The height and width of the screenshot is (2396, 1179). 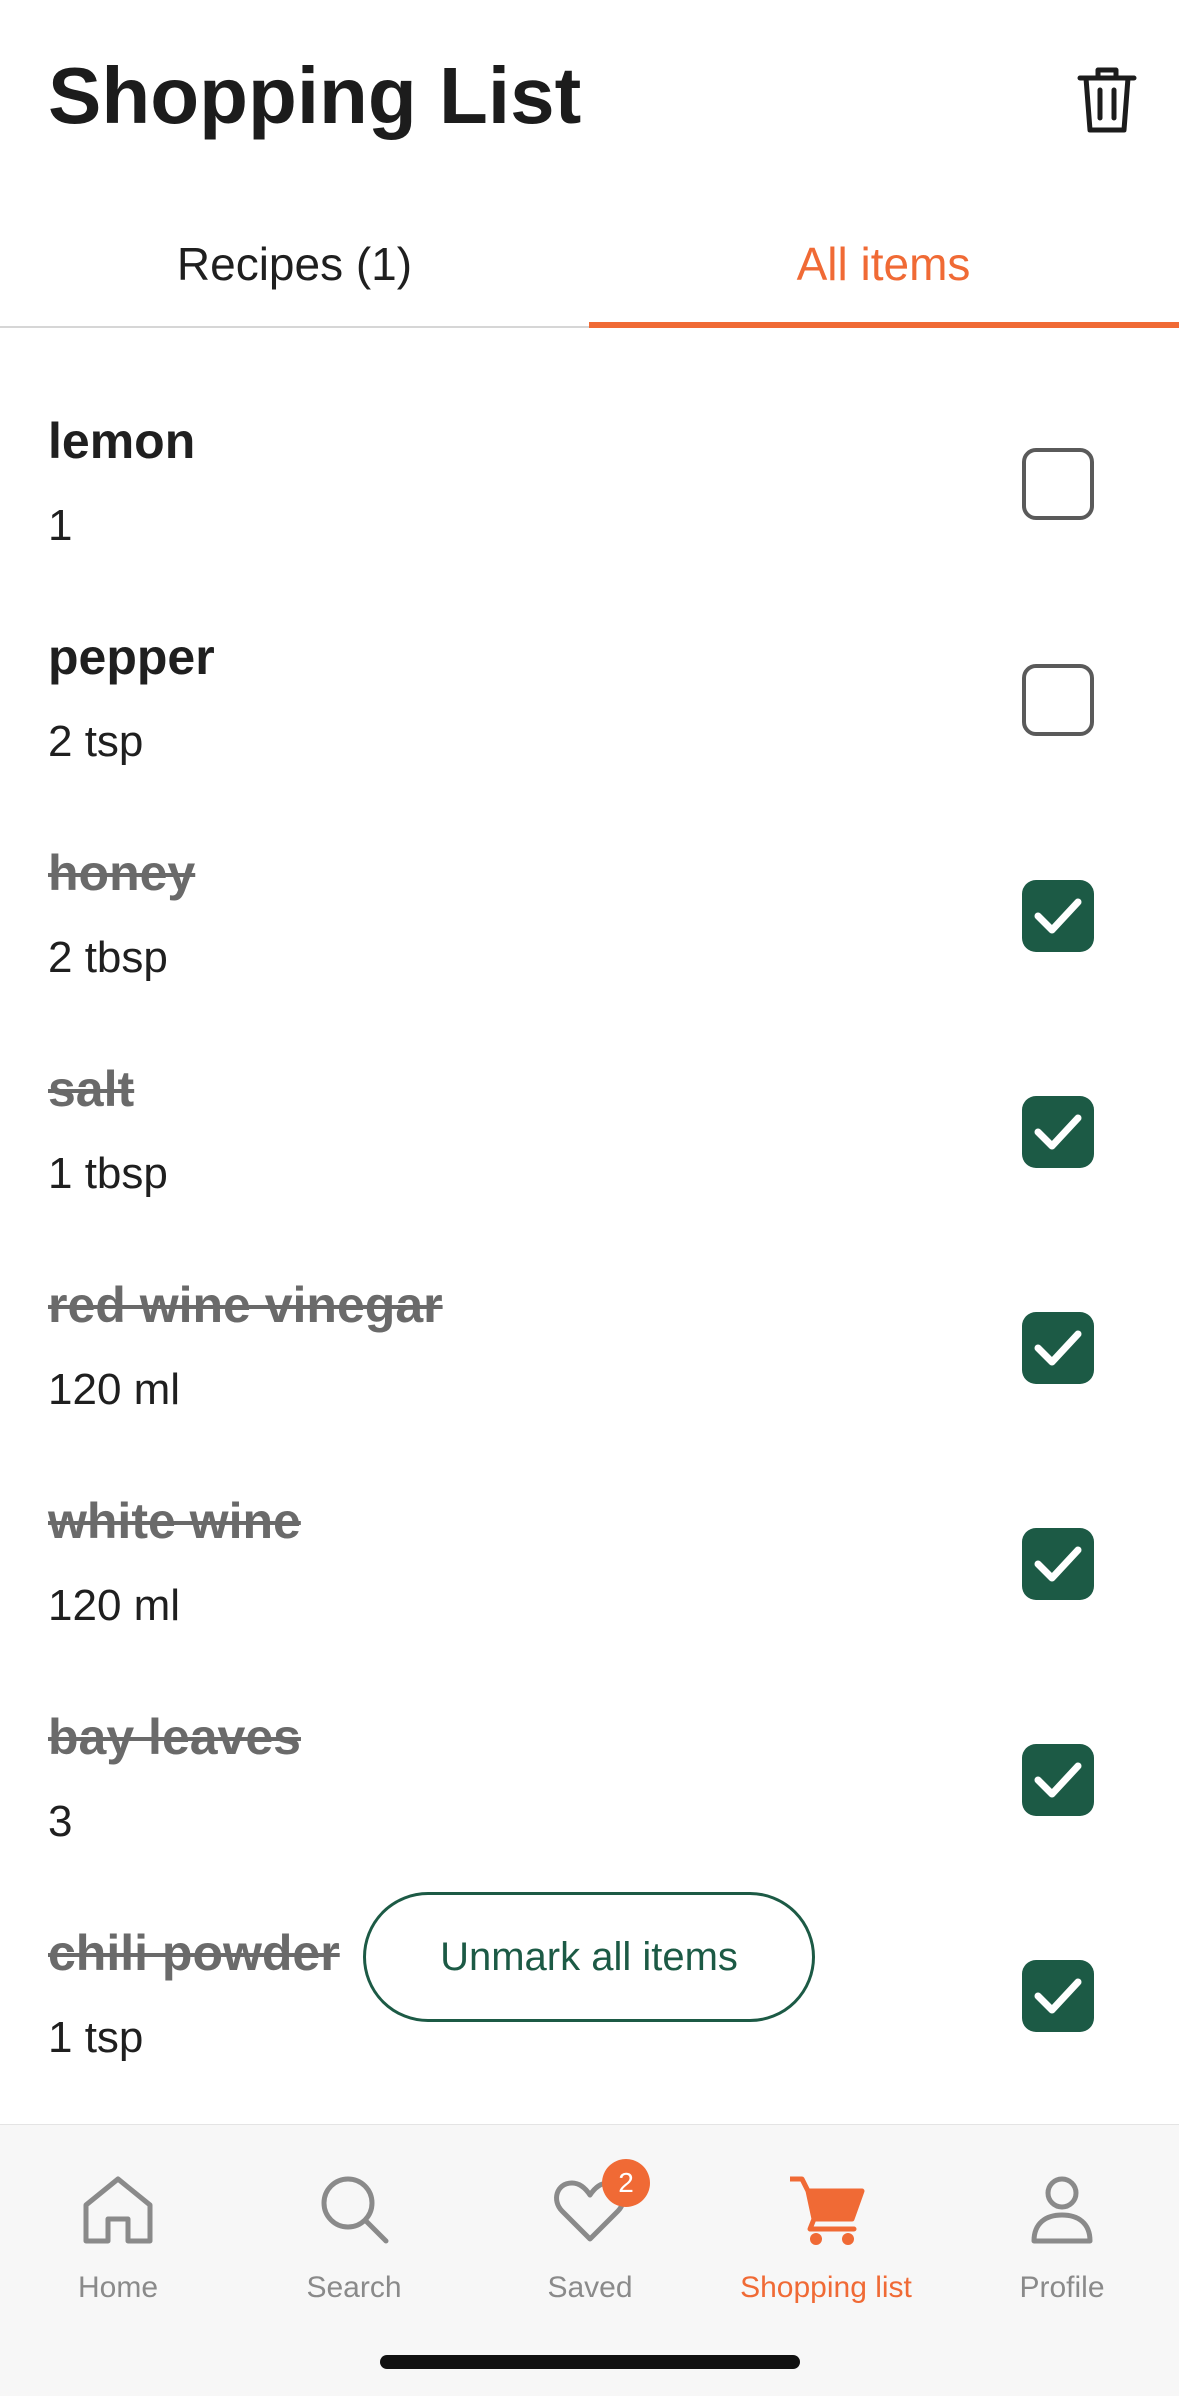 I want to click on tab-bar: Recipes (1) All items, so click(x=589, y=264).